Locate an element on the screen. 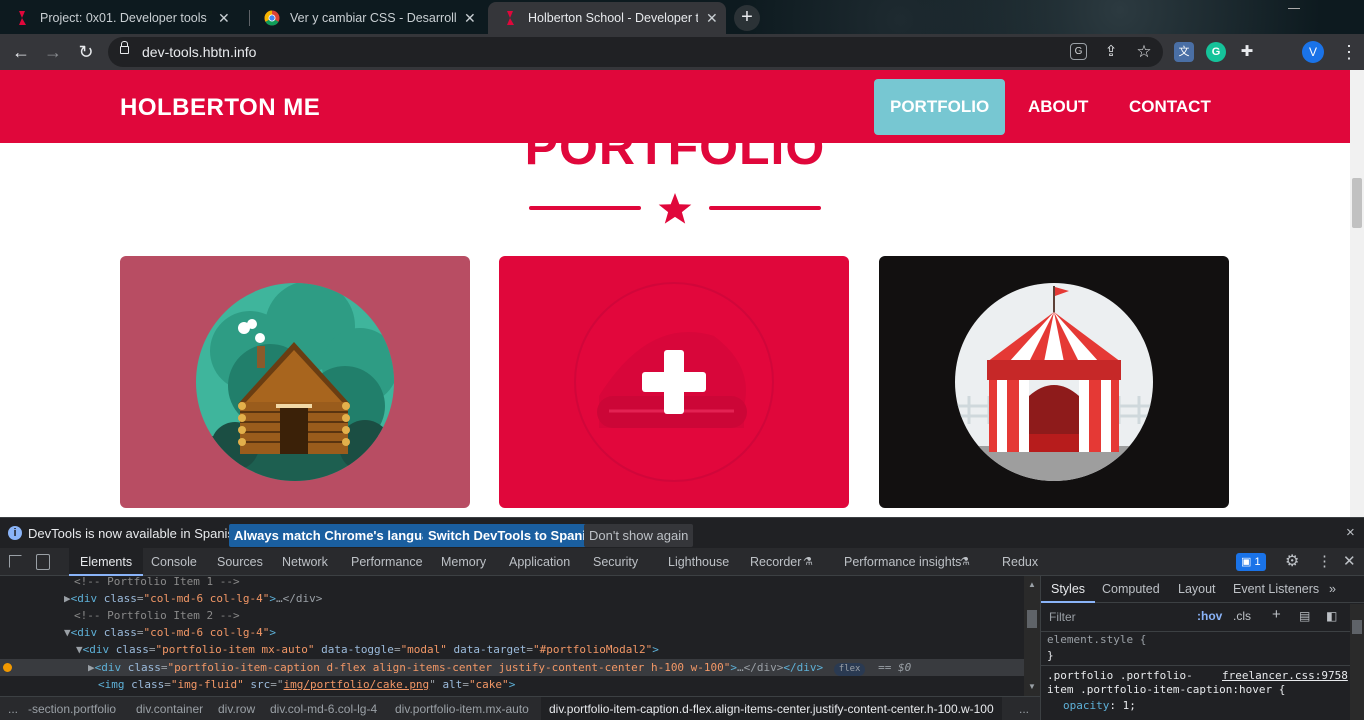  new-tab-button: + is located at coordinates (747, 18).